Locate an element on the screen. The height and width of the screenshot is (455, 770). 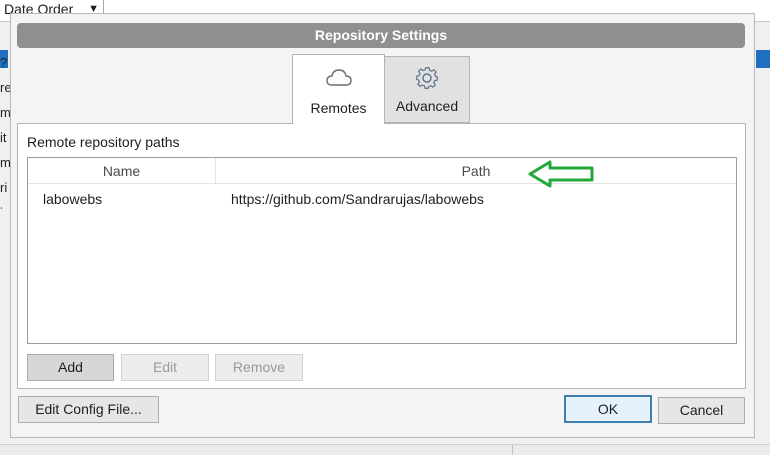
tab-advanced: Advanced is located at coordinates (427, 89).